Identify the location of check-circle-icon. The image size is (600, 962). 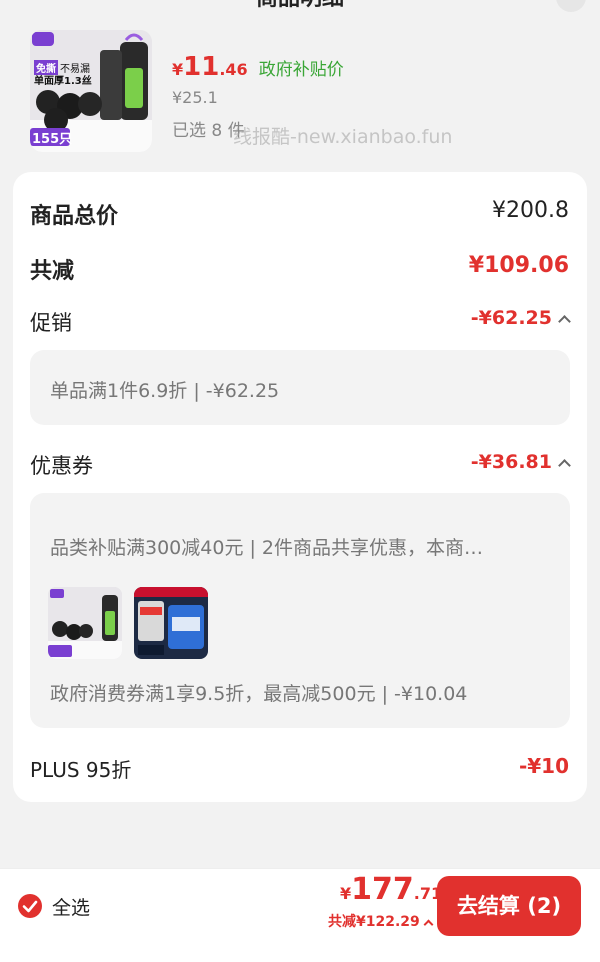
(30, 906).